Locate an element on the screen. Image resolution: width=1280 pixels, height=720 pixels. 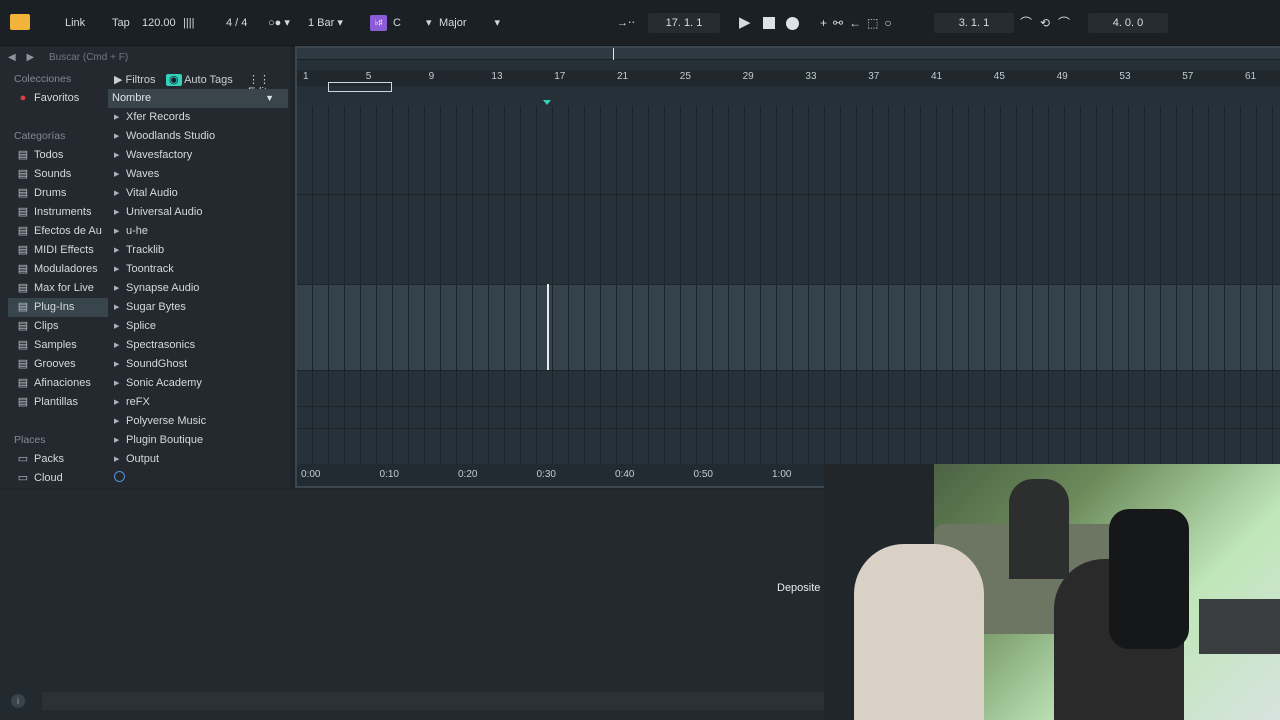
list-item: Plugin Boutique is located at coordinates (198, 440).